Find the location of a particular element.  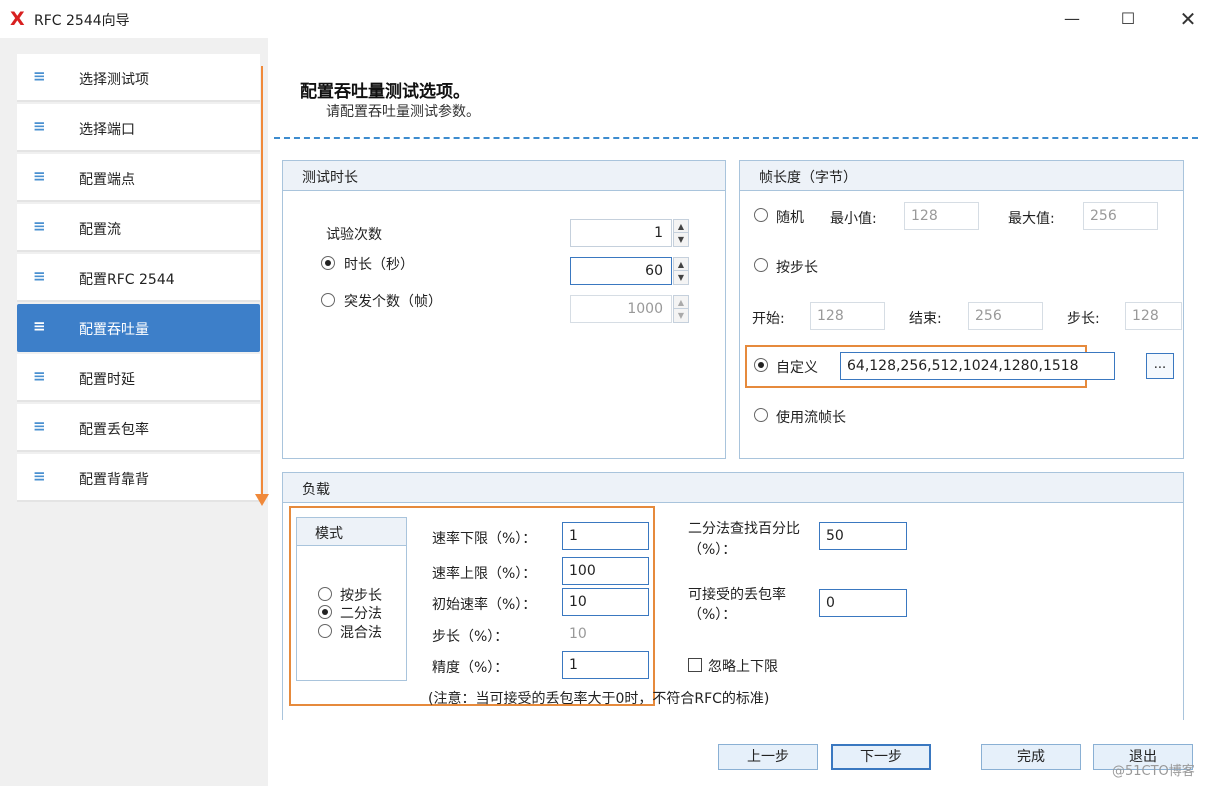

min-input: 128 is located at coordinates (941, 216).